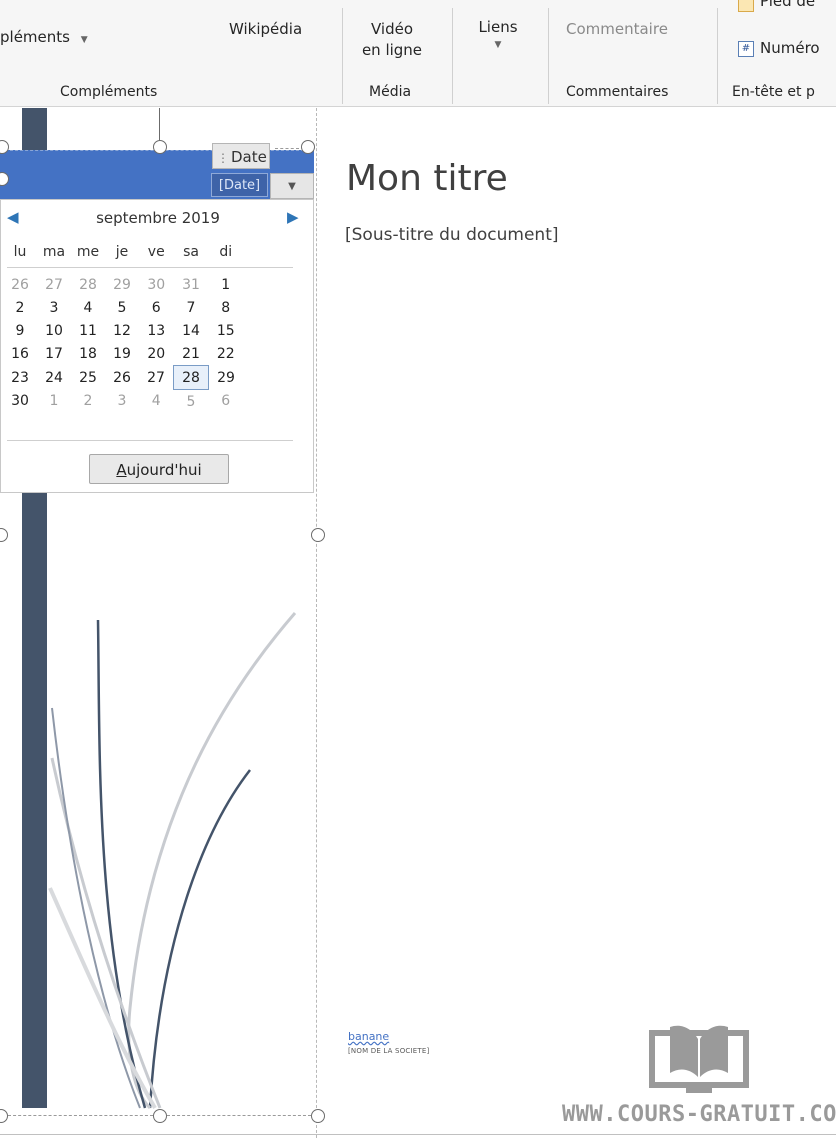  I want to click on calendar-day: 31, so click(191, 284).